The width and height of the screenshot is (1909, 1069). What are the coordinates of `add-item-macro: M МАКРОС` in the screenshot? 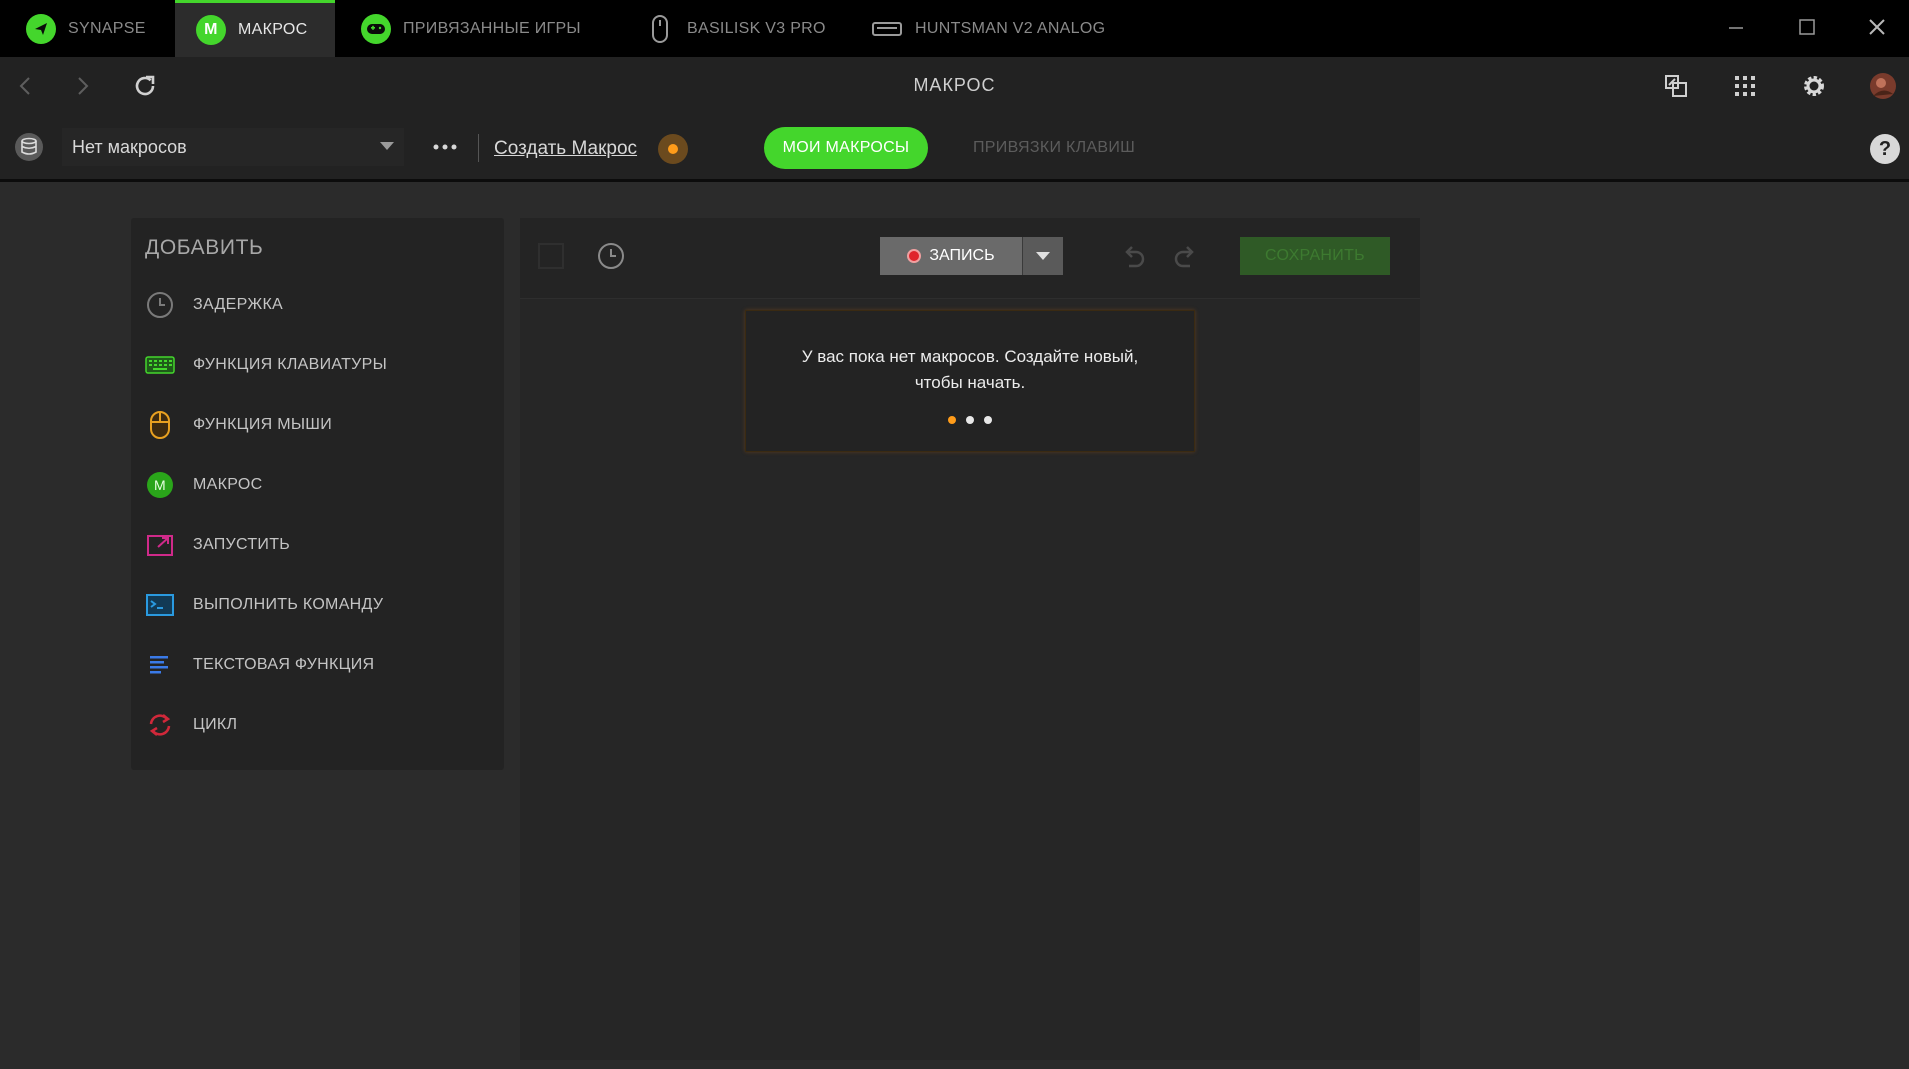 It's located at (203, 485).